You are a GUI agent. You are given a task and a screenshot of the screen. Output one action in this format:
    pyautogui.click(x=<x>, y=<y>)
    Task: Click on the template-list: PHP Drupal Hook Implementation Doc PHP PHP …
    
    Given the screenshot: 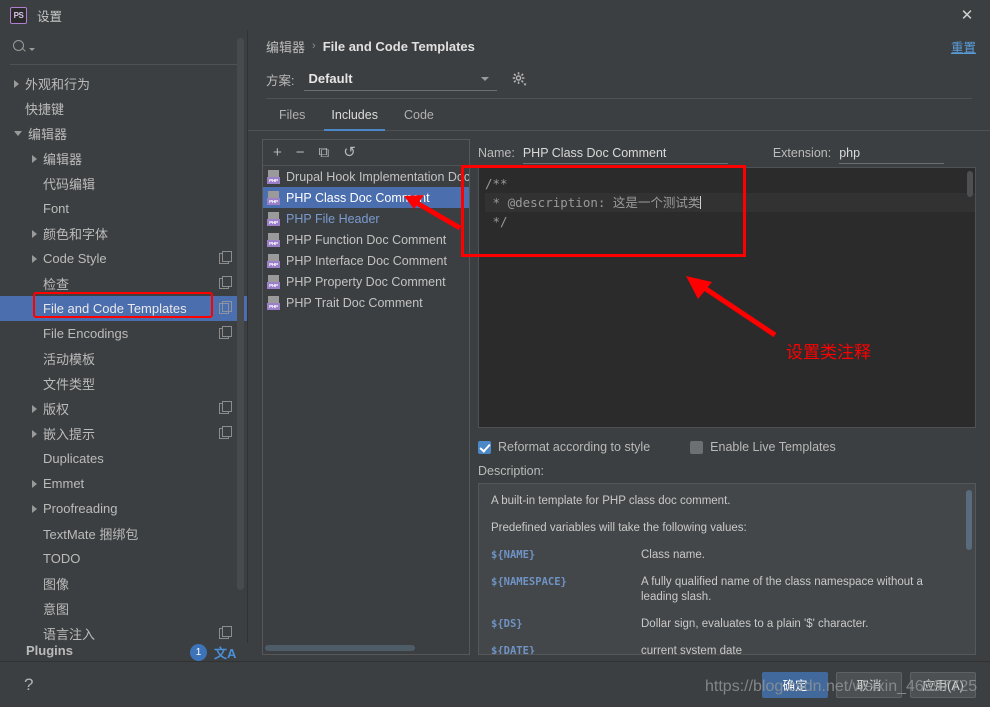 What is the action you would take?
    pyautogui.click(x=366, y=404)
    